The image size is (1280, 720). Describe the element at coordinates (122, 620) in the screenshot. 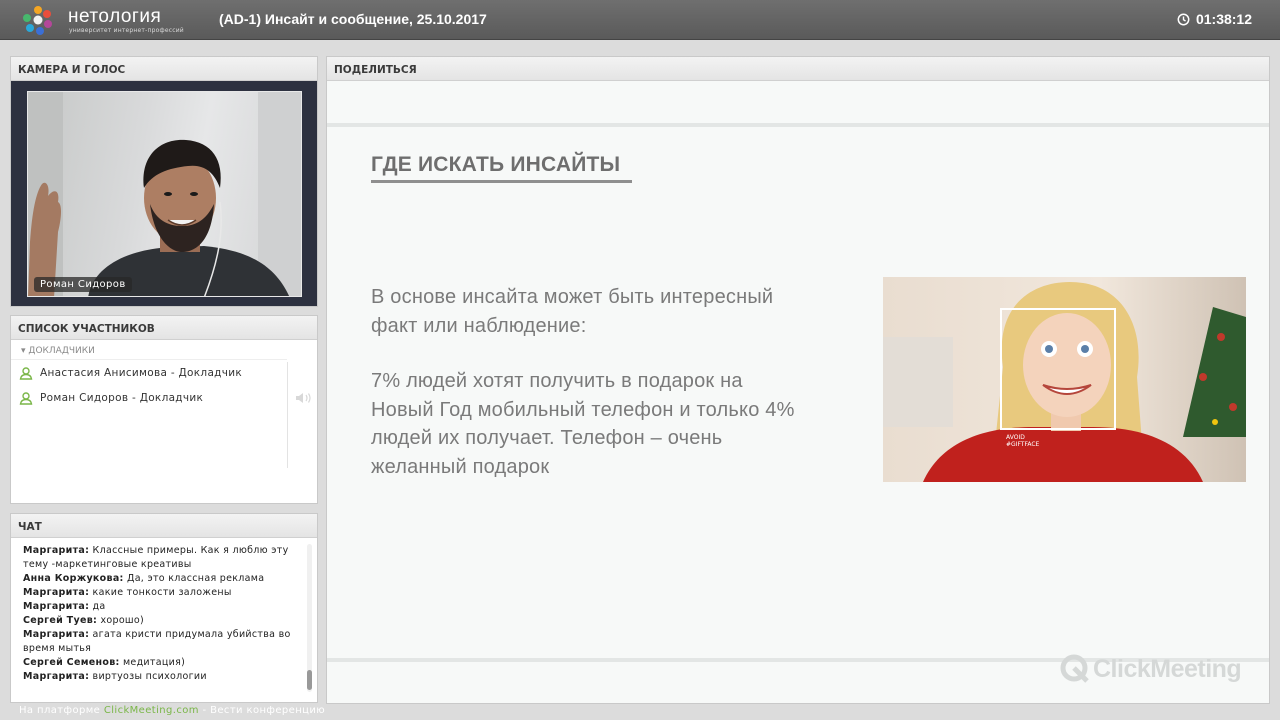

I see `chat-text: хорошо)` at that location.